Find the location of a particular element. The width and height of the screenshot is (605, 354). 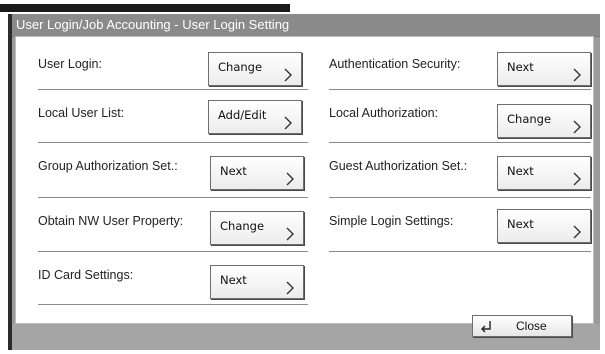

setting-row-obtain-nw-user-property: Obtain NW User Property: Change is located at coordinates (173, 225).